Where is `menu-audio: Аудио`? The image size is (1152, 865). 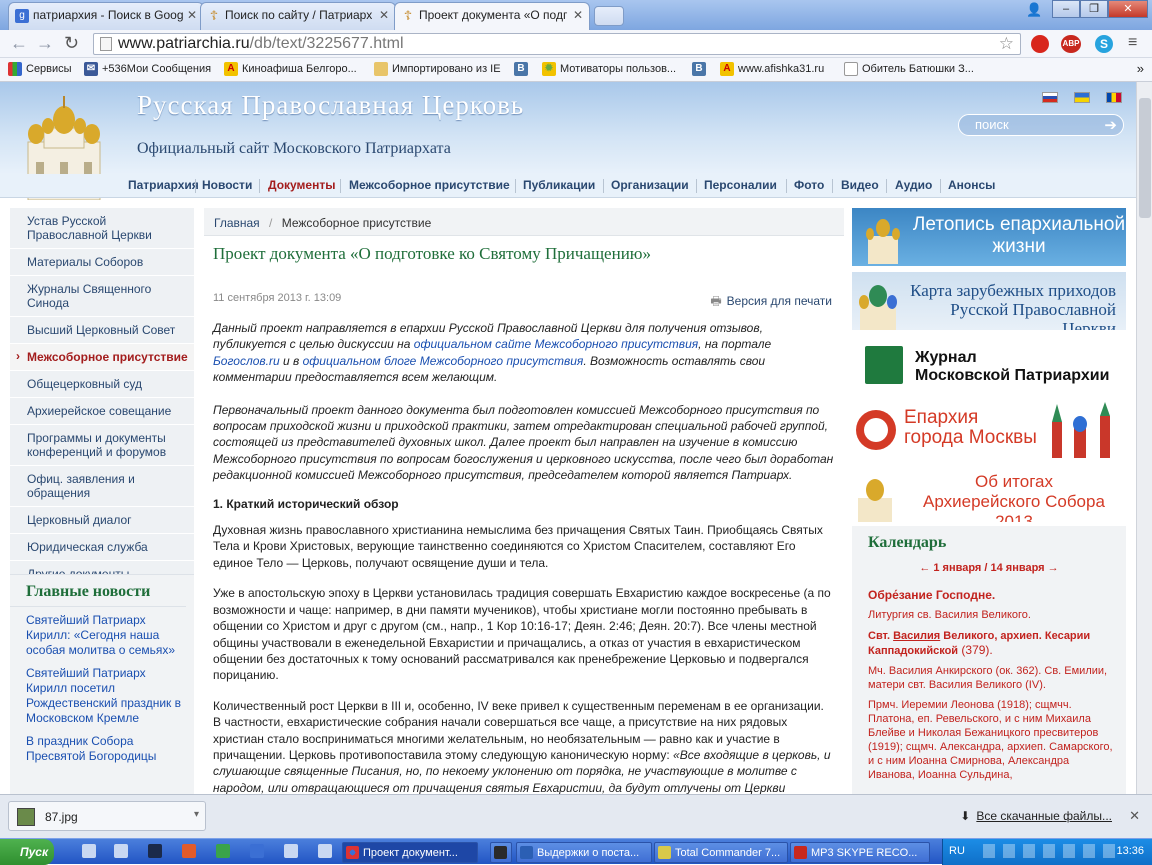
menu-audio: Аудио is located at coordinates (913, 185).